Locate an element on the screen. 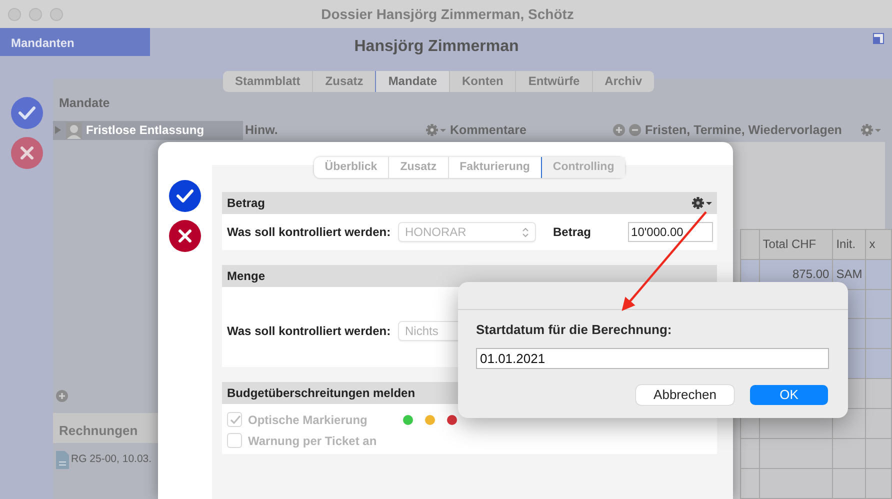 Image resolution: width=892 pixels, height=499 pixels. prompt-label: Startdatum für die Berechnung: is located at coordinates (574, 330).